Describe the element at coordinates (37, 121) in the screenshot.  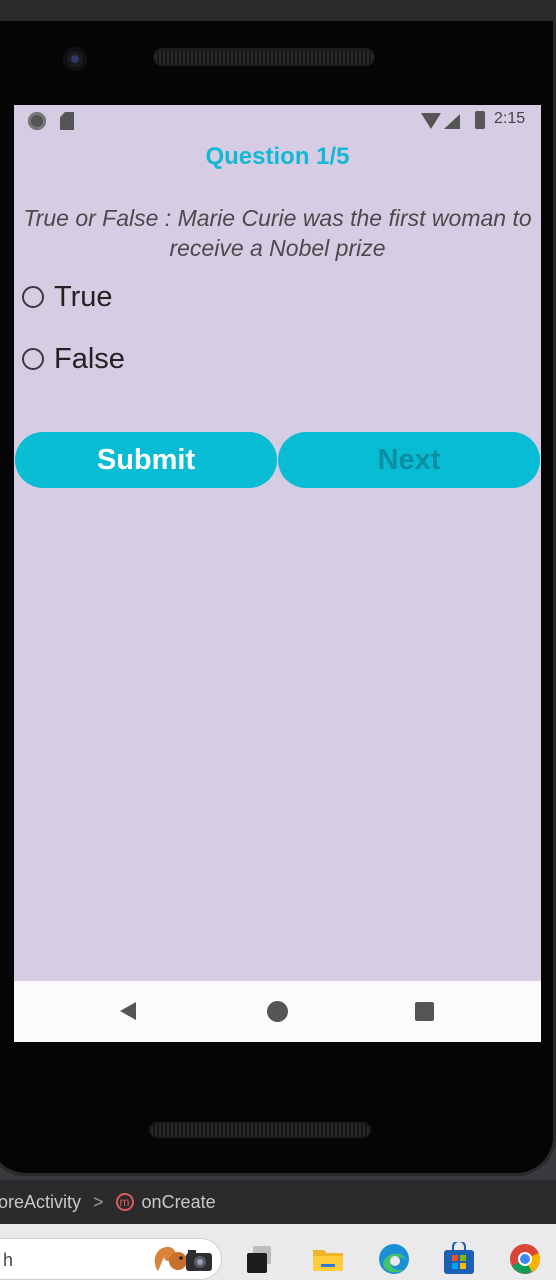
I see `notification-dot-icon` at that location.